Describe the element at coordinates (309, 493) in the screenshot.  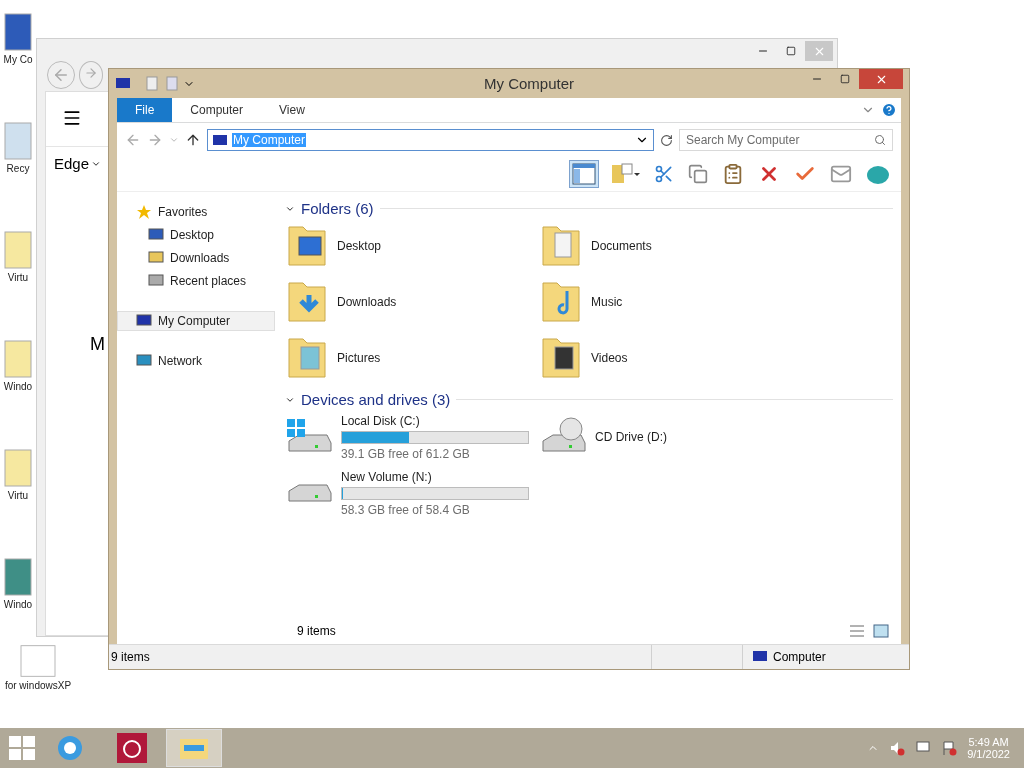
I see `drive-icon` at that location.